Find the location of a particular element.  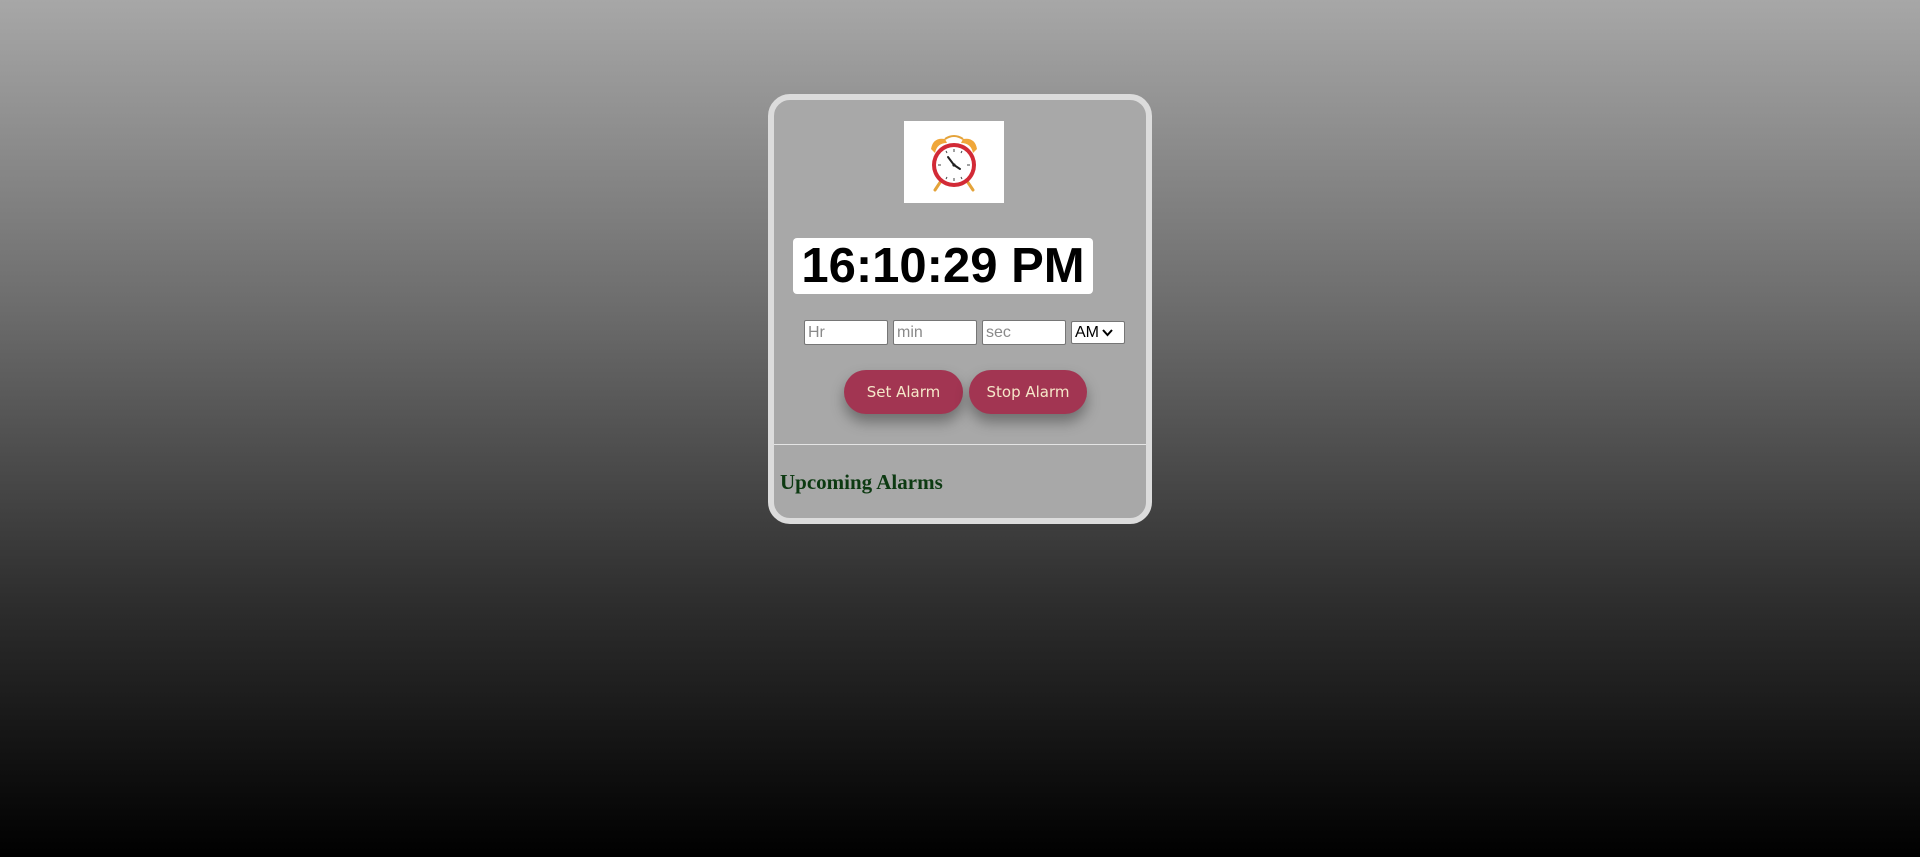

alarm-clock-icon is located at coordinates (954, 163).